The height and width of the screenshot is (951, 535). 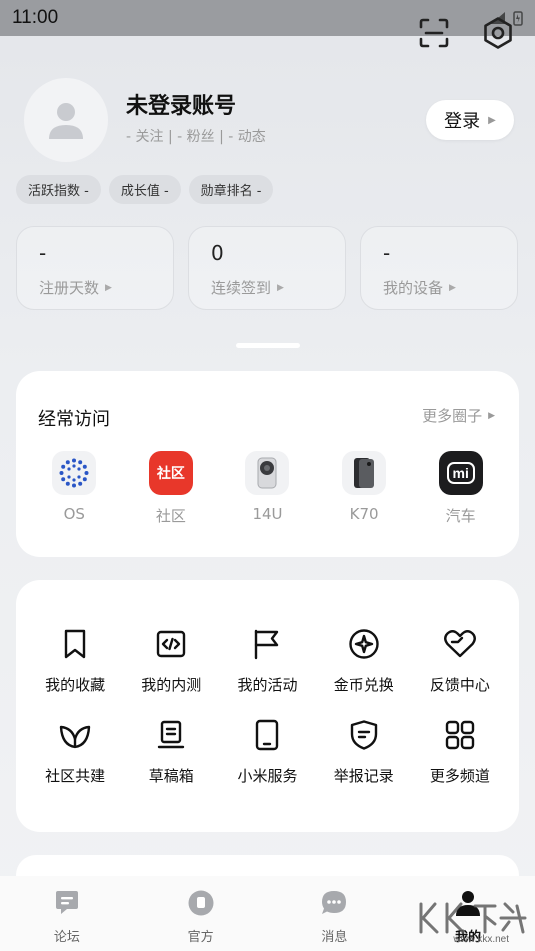 I want to click on frequent-visit-title: 经常访问, so click(x=74, y=419).